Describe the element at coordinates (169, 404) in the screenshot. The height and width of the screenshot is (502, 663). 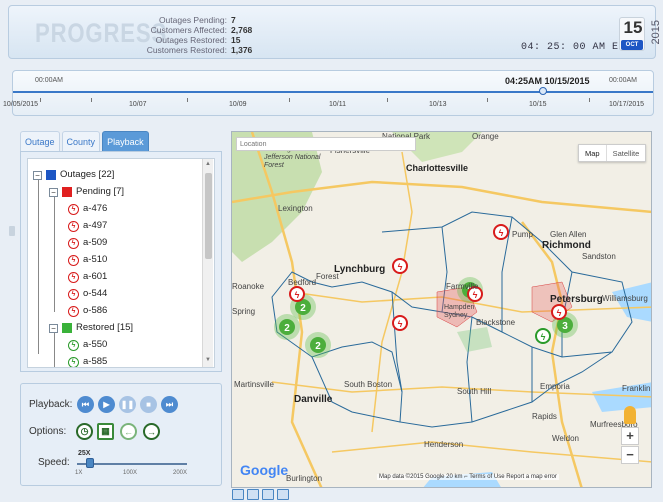
I see `skip-forward-button: ⏭` at that location.